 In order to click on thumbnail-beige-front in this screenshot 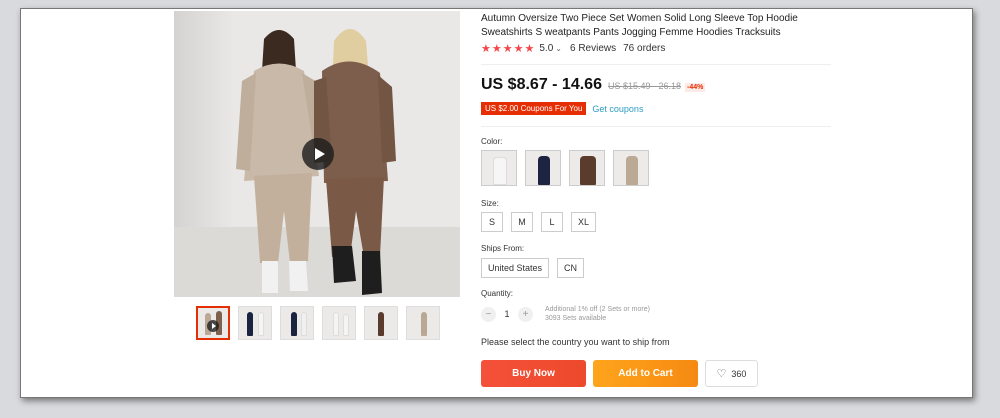, I will do `click(423, 323)`.